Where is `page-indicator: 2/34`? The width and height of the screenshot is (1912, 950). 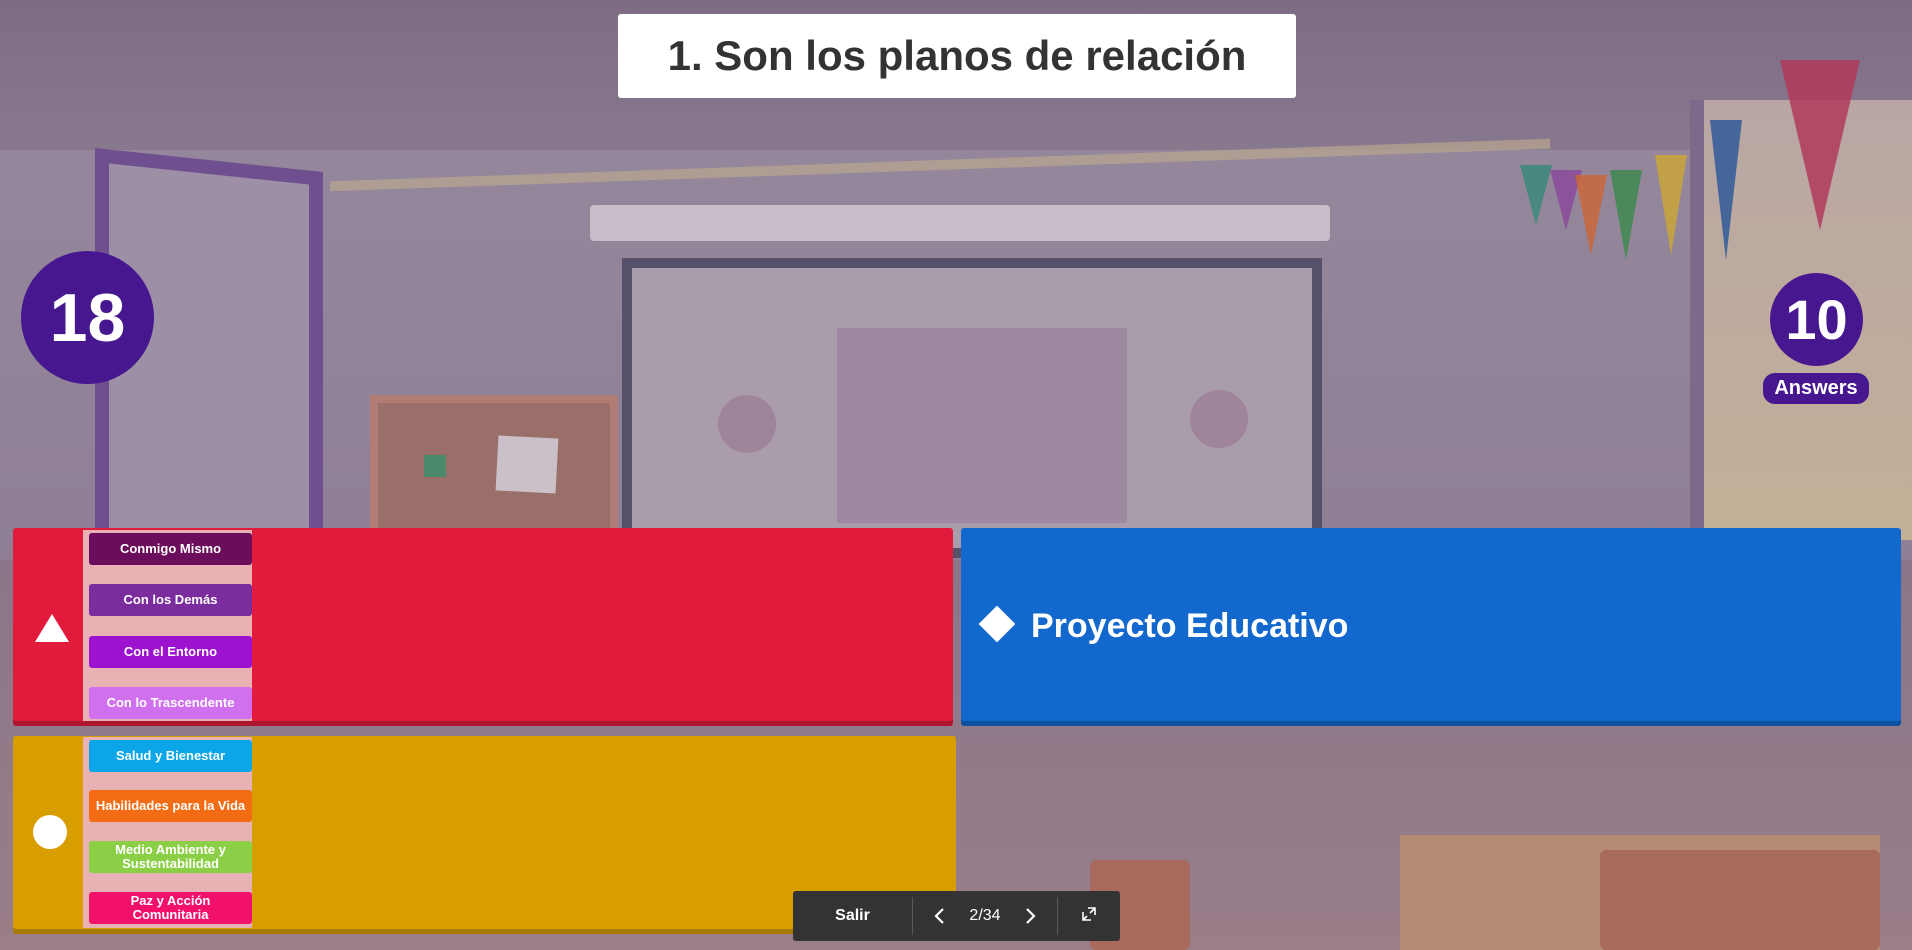 page-indicator: 2/34 is located at coordinates (985, 915).